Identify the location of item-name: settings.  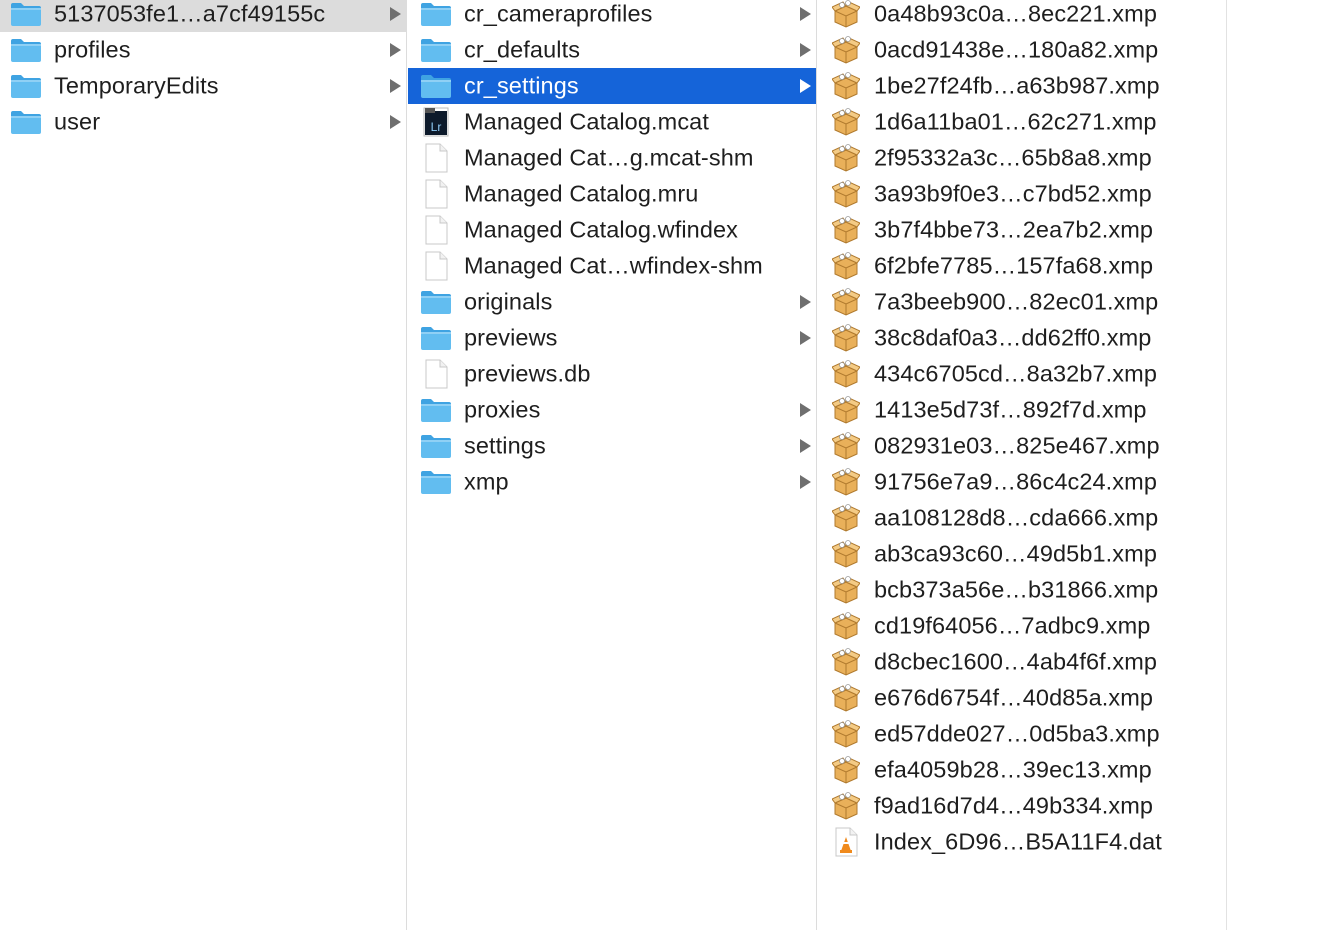
(505, 445).